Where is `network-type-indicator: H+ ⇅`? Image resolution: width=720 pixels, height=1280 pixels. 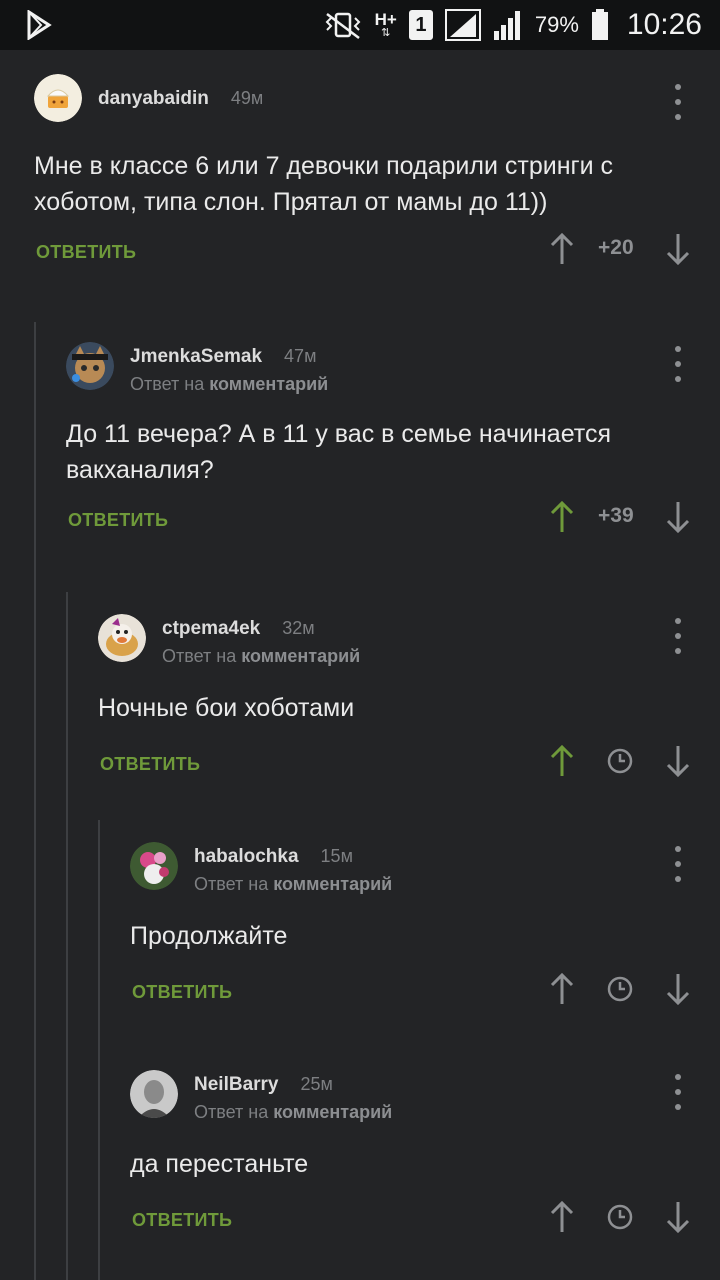 network-type-indicator: H+ ⇅ is located at coordinates (385, 24).